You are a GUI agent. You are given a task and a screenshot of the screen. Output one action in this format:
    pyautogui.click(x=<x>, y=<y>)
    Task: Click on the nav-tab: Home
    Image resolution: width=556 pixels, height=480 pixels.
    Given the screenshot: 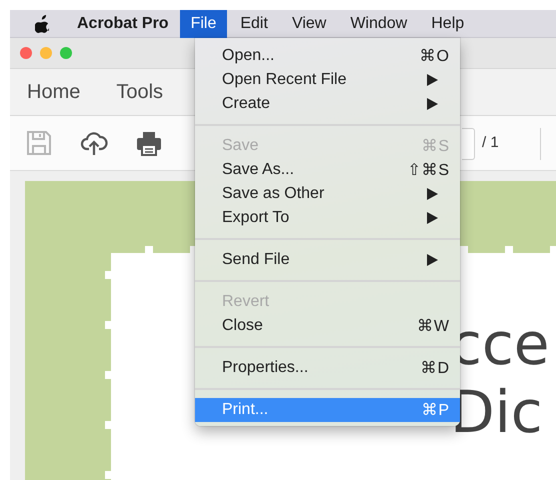 What is the action you would take?
    pyautogui.click(x=53, y=92)
    